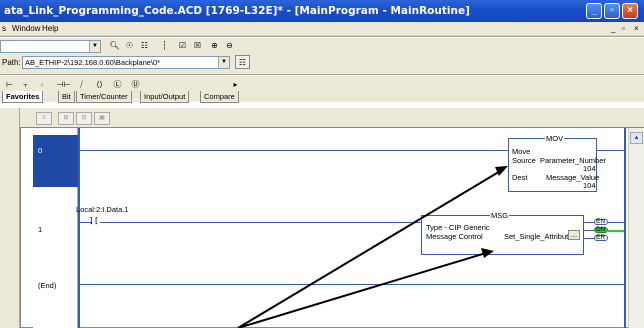 The height and width of the screenshot is (328, 644). Describe the element at coordinates (613, 28) in the screenshot. I see `mdi-minimize-button: _` at that location.